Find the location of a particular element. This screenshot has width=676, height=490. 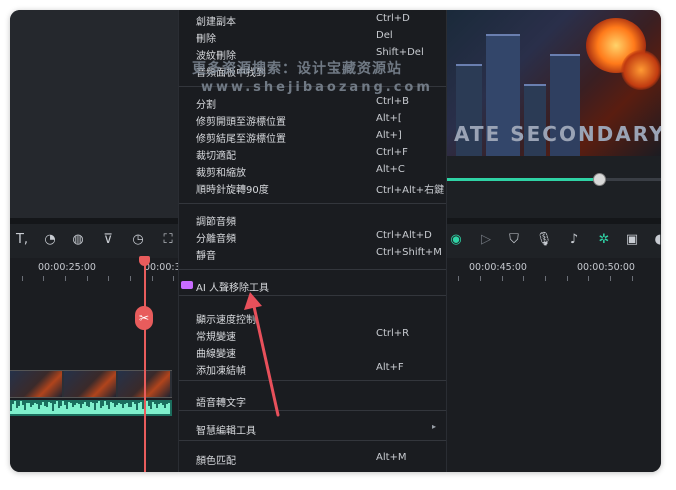

arrow-shaft is located at coordinates (265, 358).